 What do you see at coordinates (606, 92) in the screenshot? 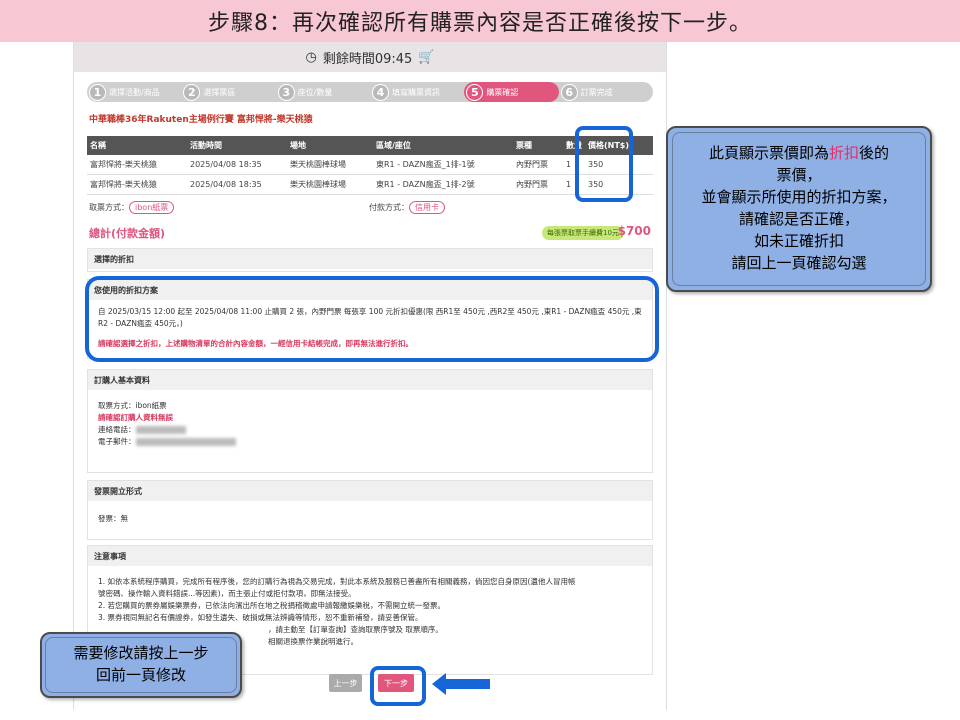
I see `step-6: 6 訂票完成` at bounding box center [606, 92].